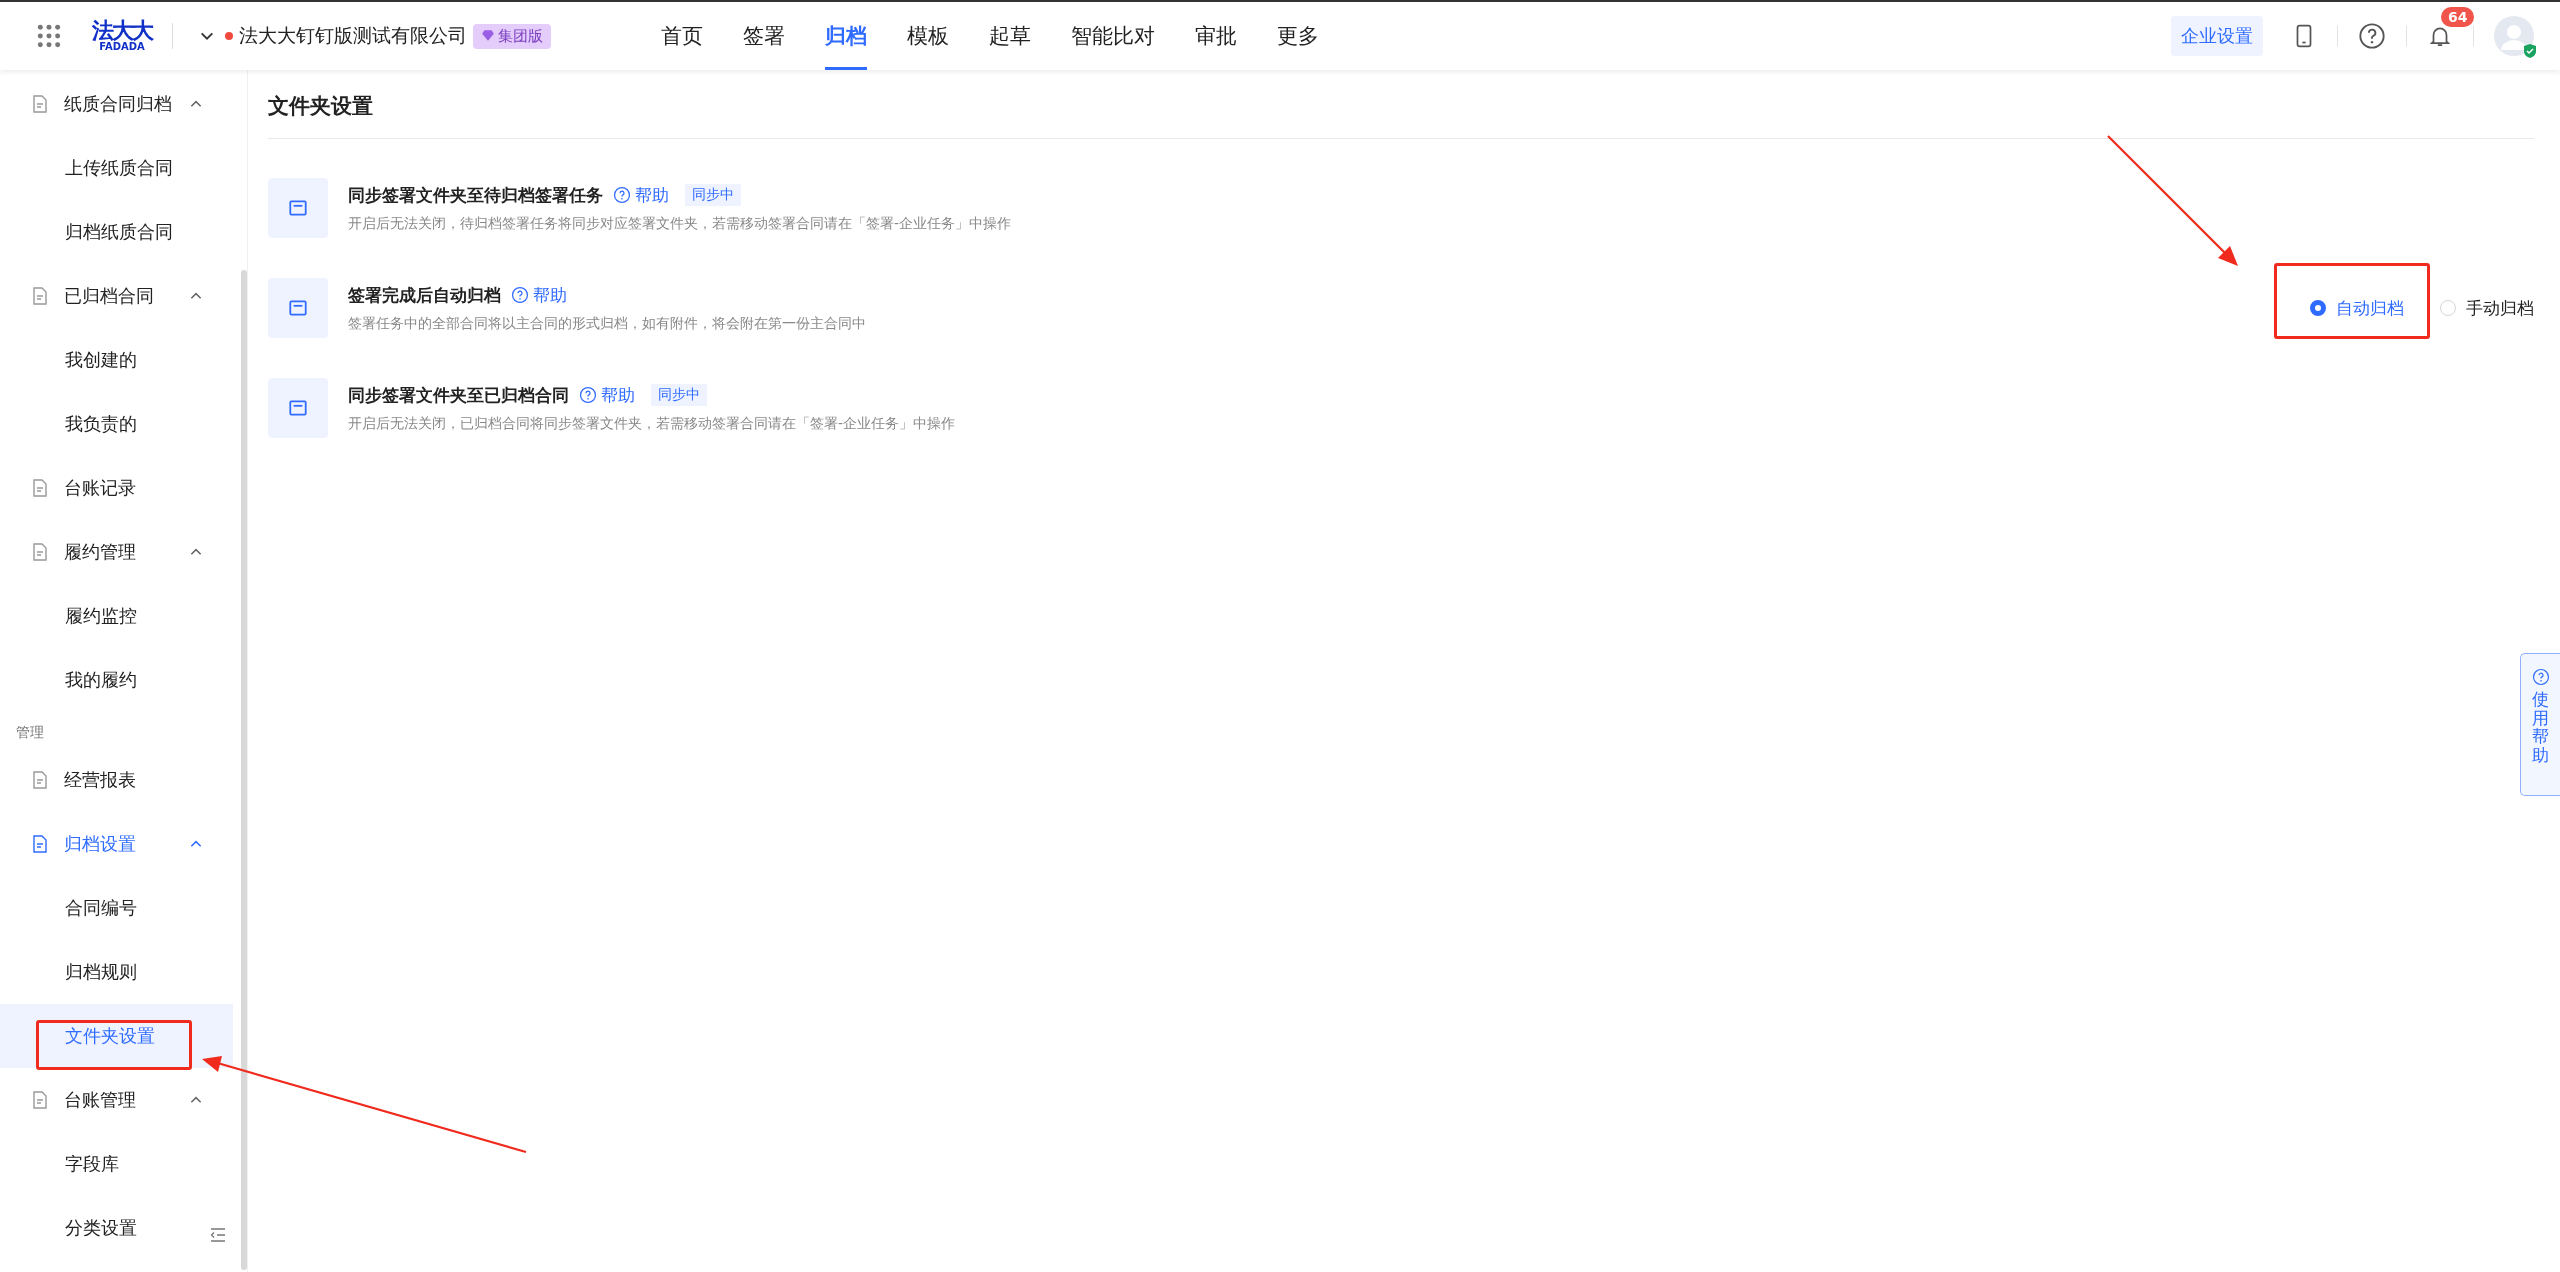  Describe the element at coordinates (846, 36) in the screenshot. I see `nav-tab: 归档` at that location.